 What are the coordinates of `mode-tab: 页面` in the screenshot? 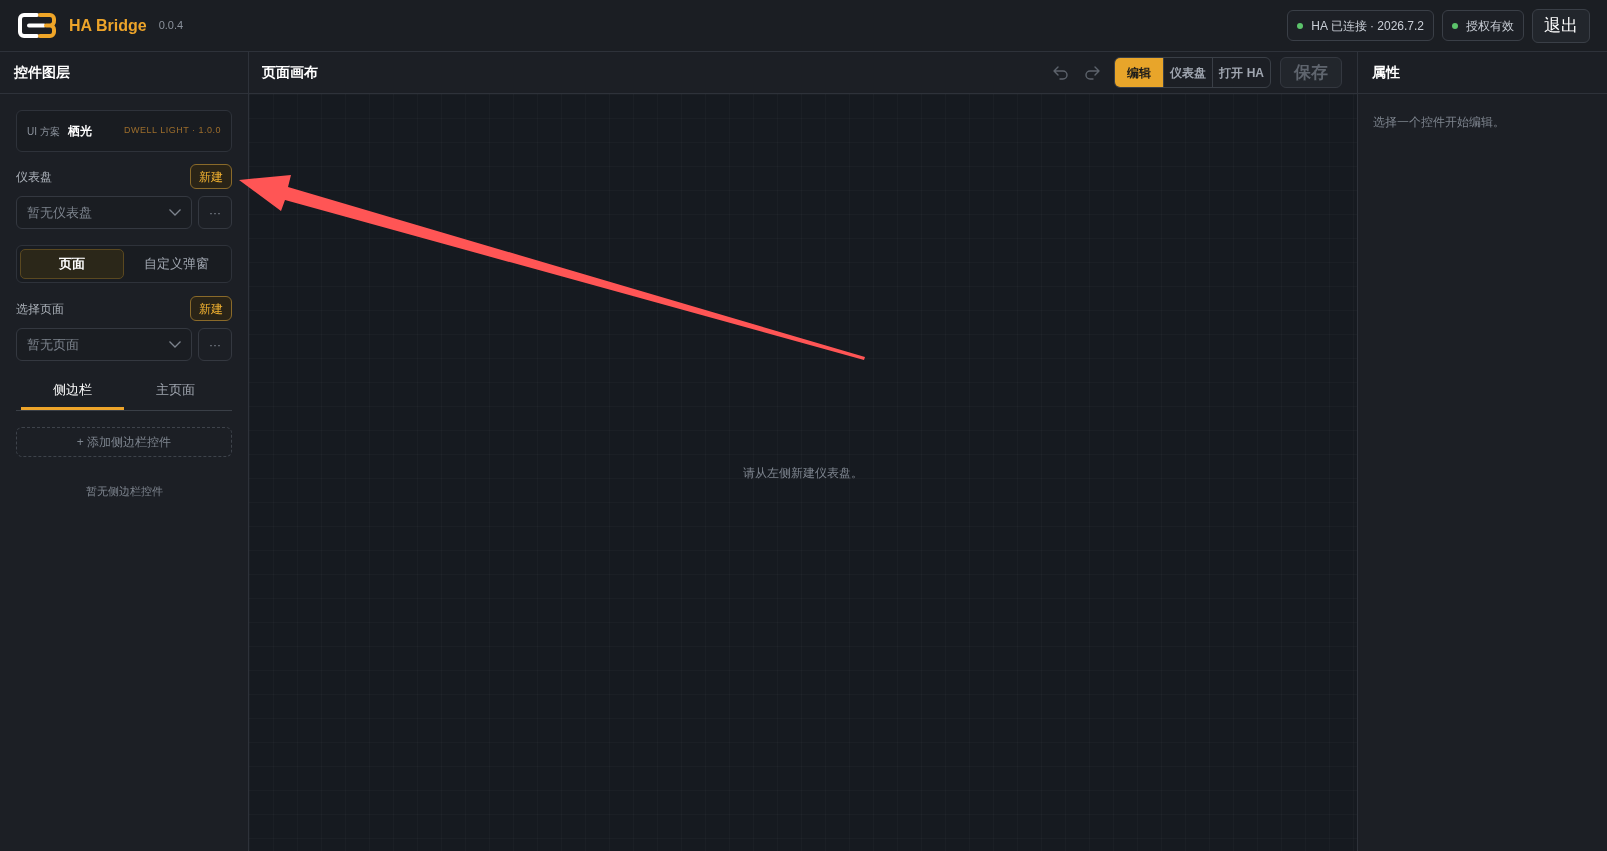 It's located at (72, 264).